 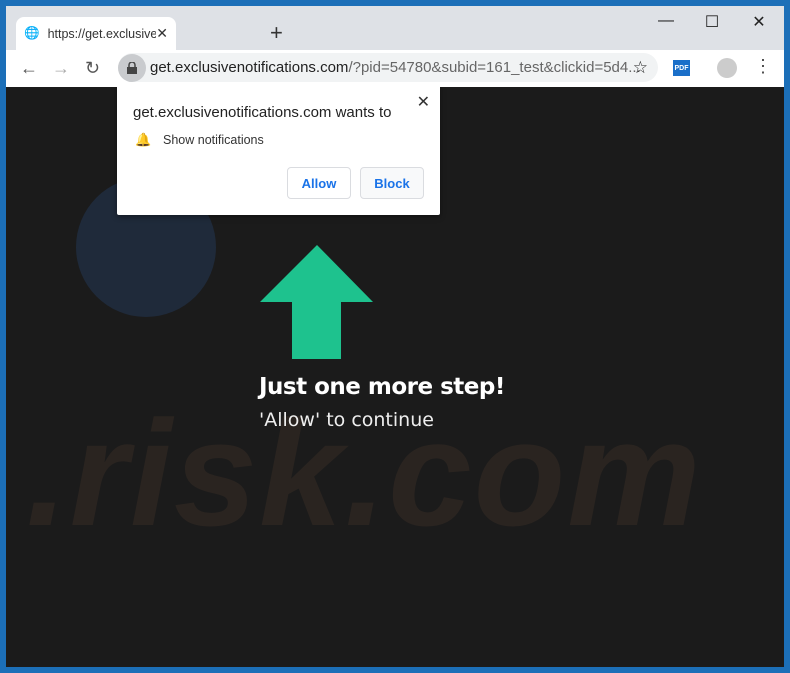 I want to click on new-tab-button: +, so click(x=276, y=33).